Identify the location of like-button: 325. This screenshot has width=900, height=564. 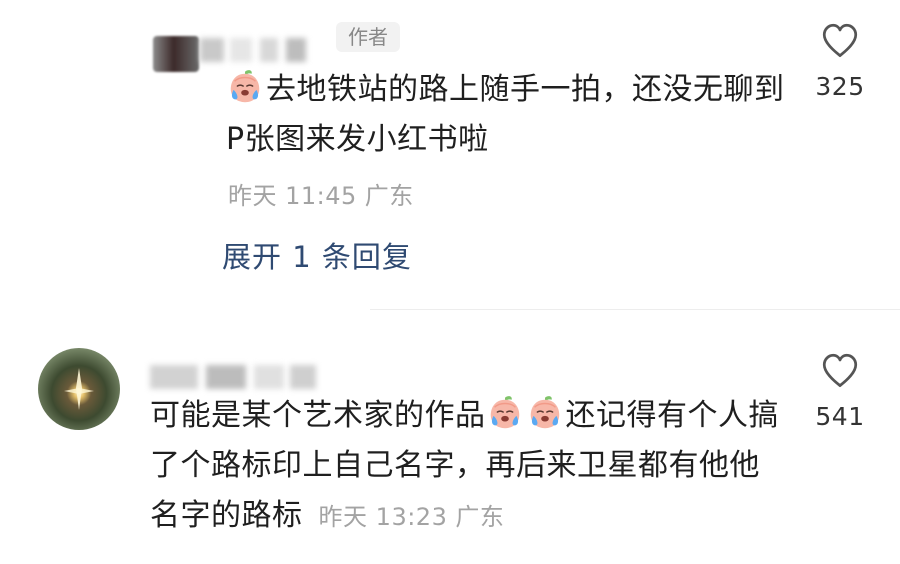
(840, 60).